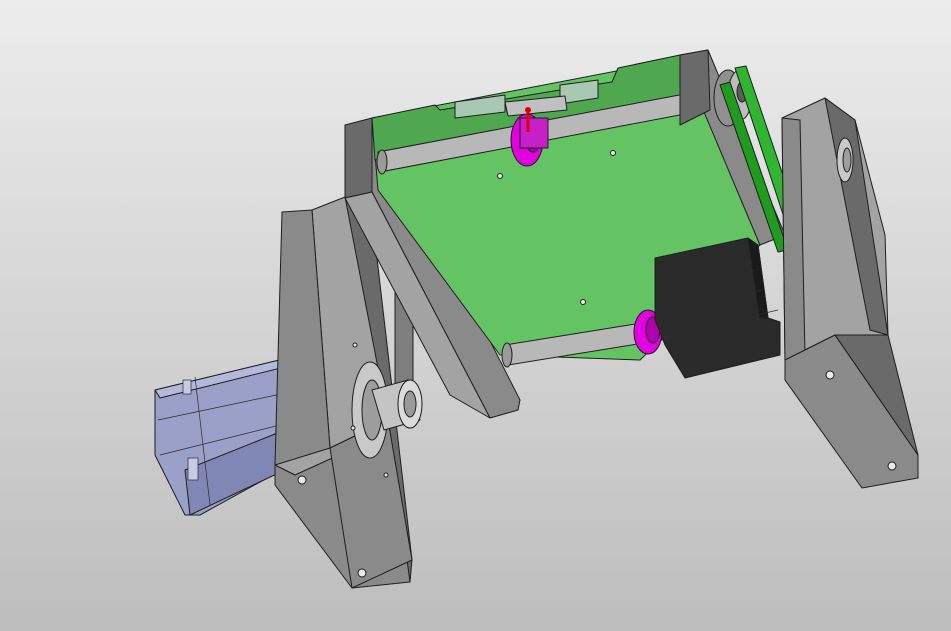 Image resolution: width=951 pixels, height=631 pixels. Describe the element at coordinates (717, 308) in the screenshot. I see `black-stepper-bracket` at that location.